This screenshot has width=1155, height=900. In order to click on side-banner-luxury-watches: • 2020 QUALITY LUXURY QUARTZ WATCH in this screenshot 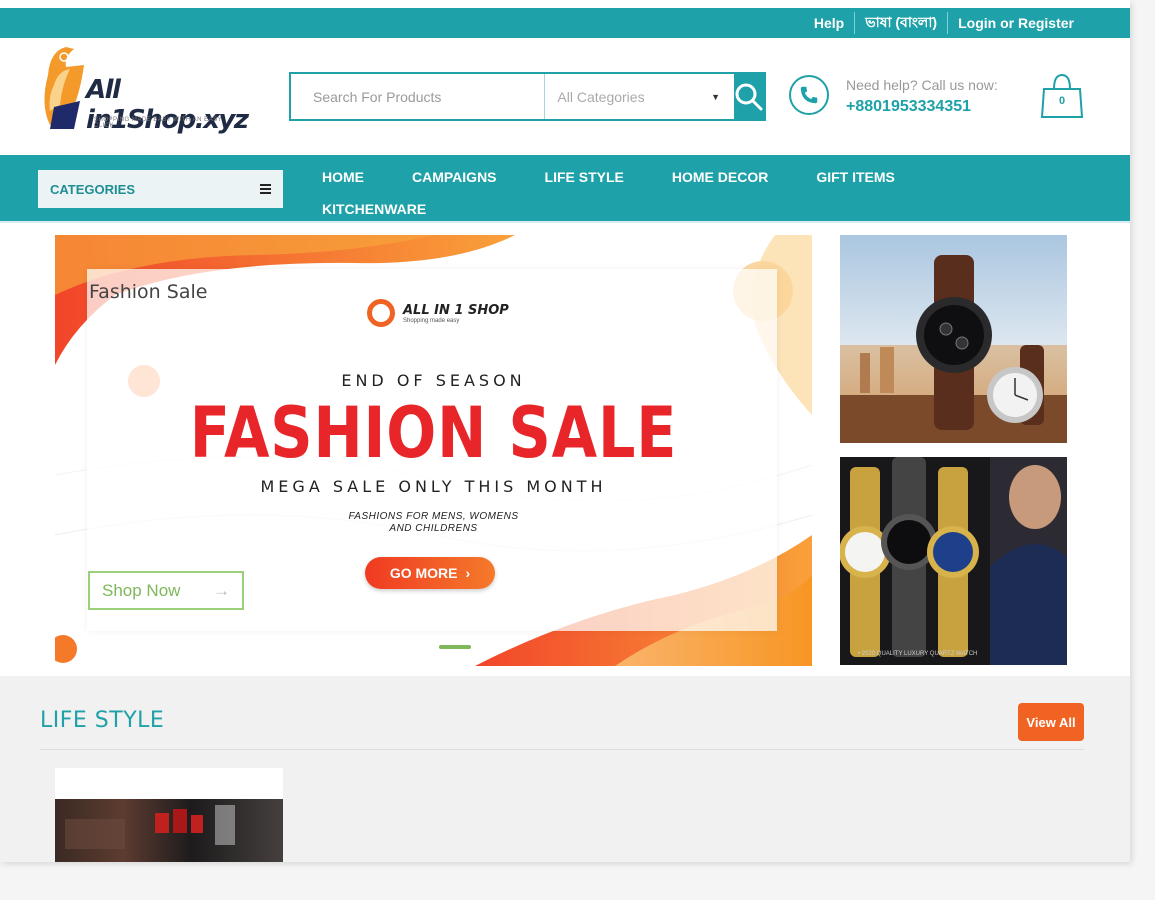, I will do `click(953, 561)`.